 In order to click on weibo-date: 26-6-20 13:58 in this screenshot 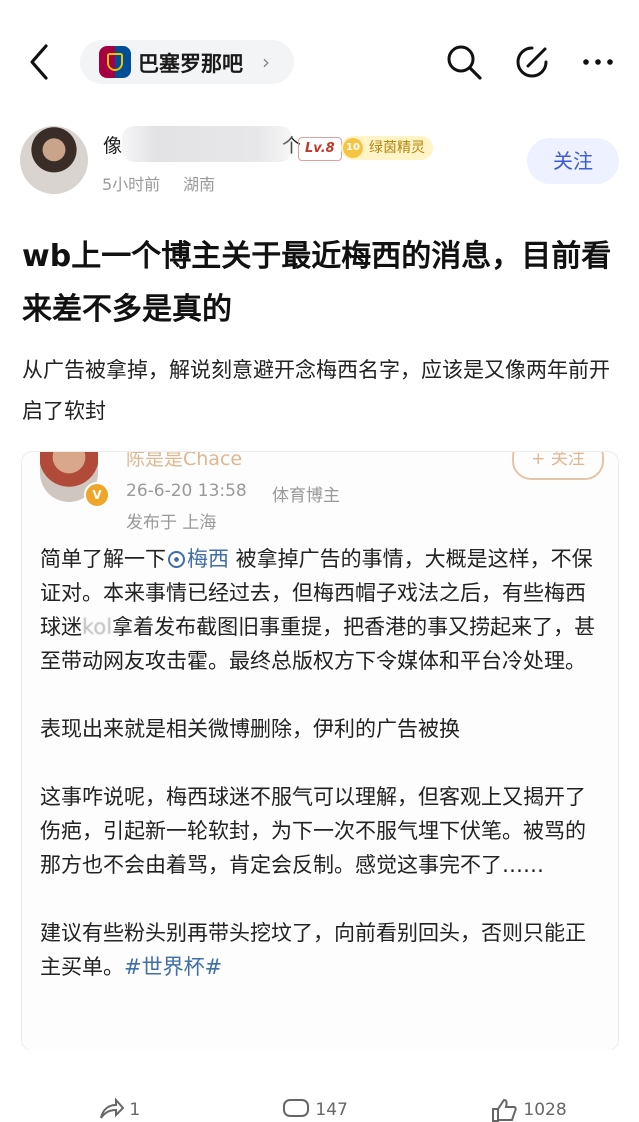, I will do `click(186, 491)`.